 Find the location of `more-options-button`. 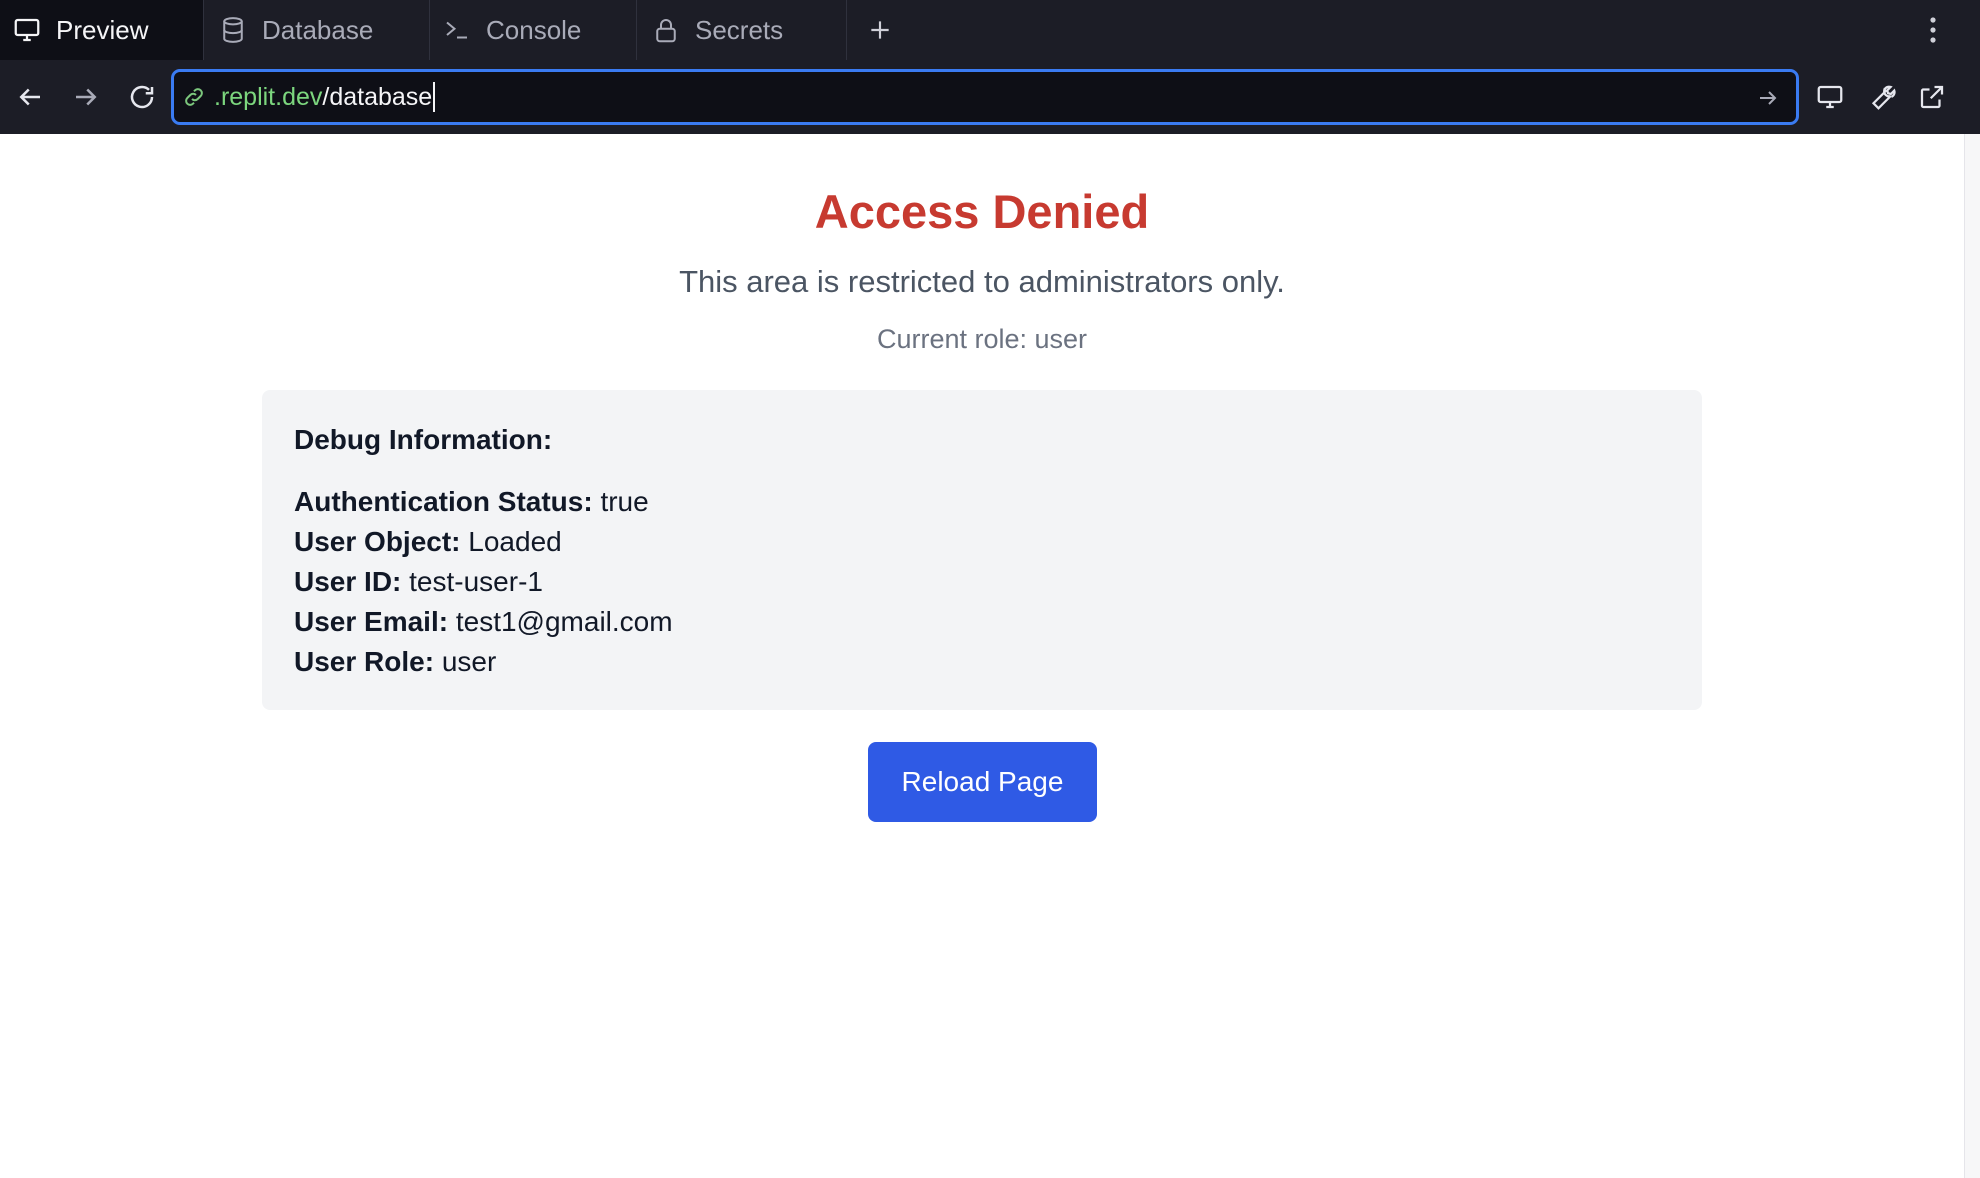

more-options-button is located at coordinates (1933, 30).